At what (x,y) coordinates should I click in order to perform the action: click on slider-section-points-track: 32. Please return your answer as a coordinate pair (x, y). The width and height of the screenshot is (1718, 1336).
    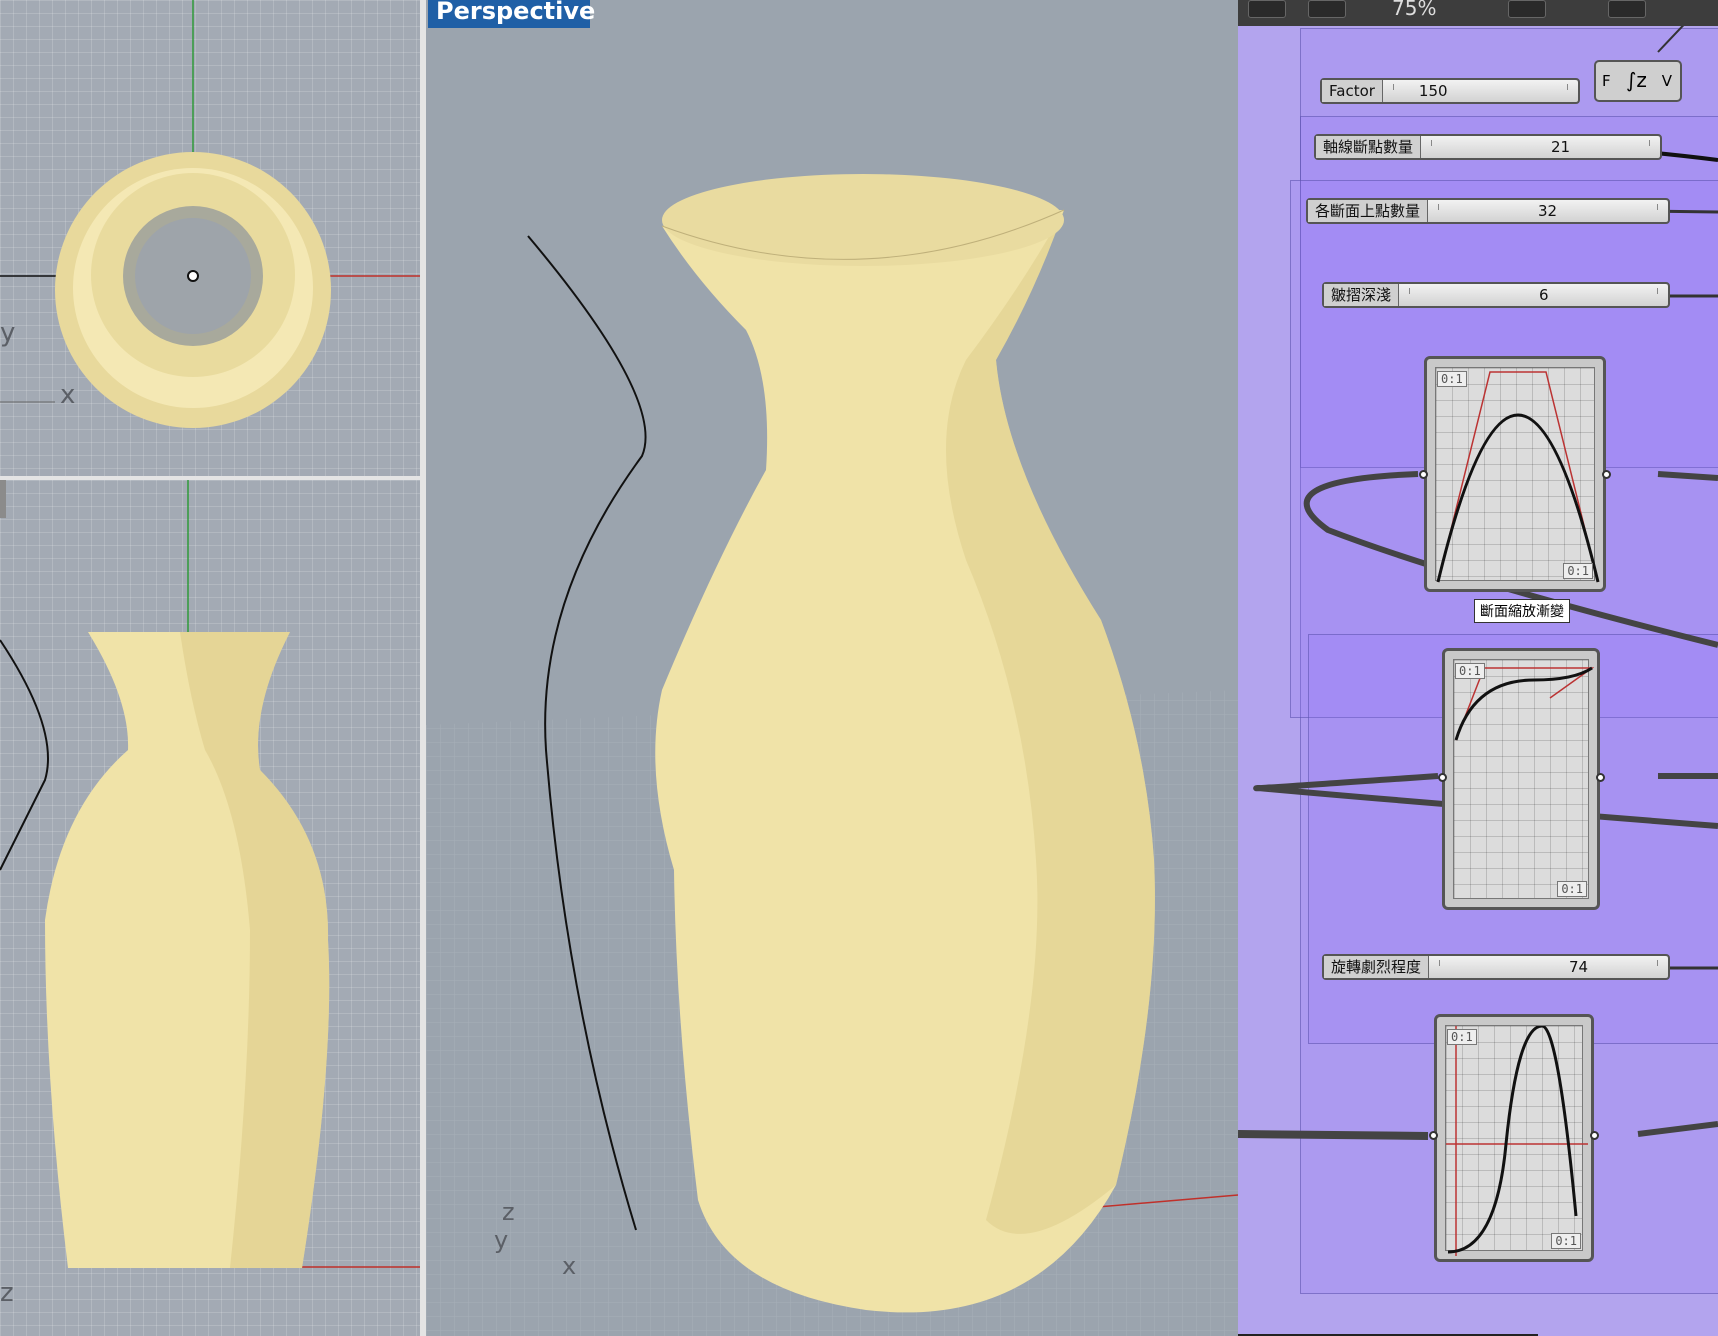
    Looking at the image, I should click on (1548, 211).